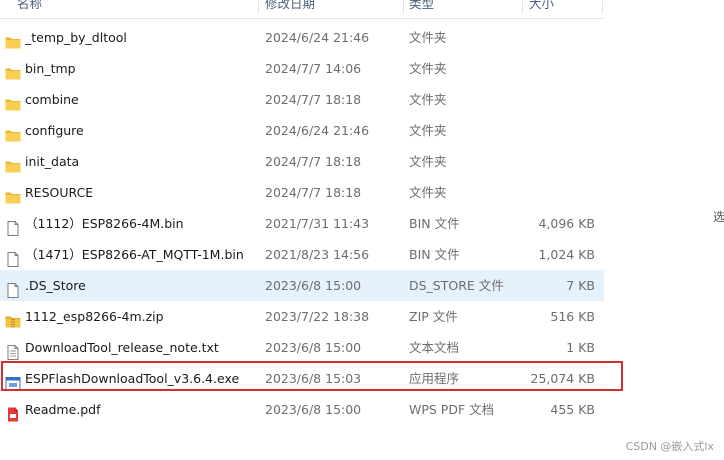 The width and height of the screenshot is (724, 460). Describe the element at coordinates (541, 9) in the screenshot. I see `column-header-size: 大小` at that location.